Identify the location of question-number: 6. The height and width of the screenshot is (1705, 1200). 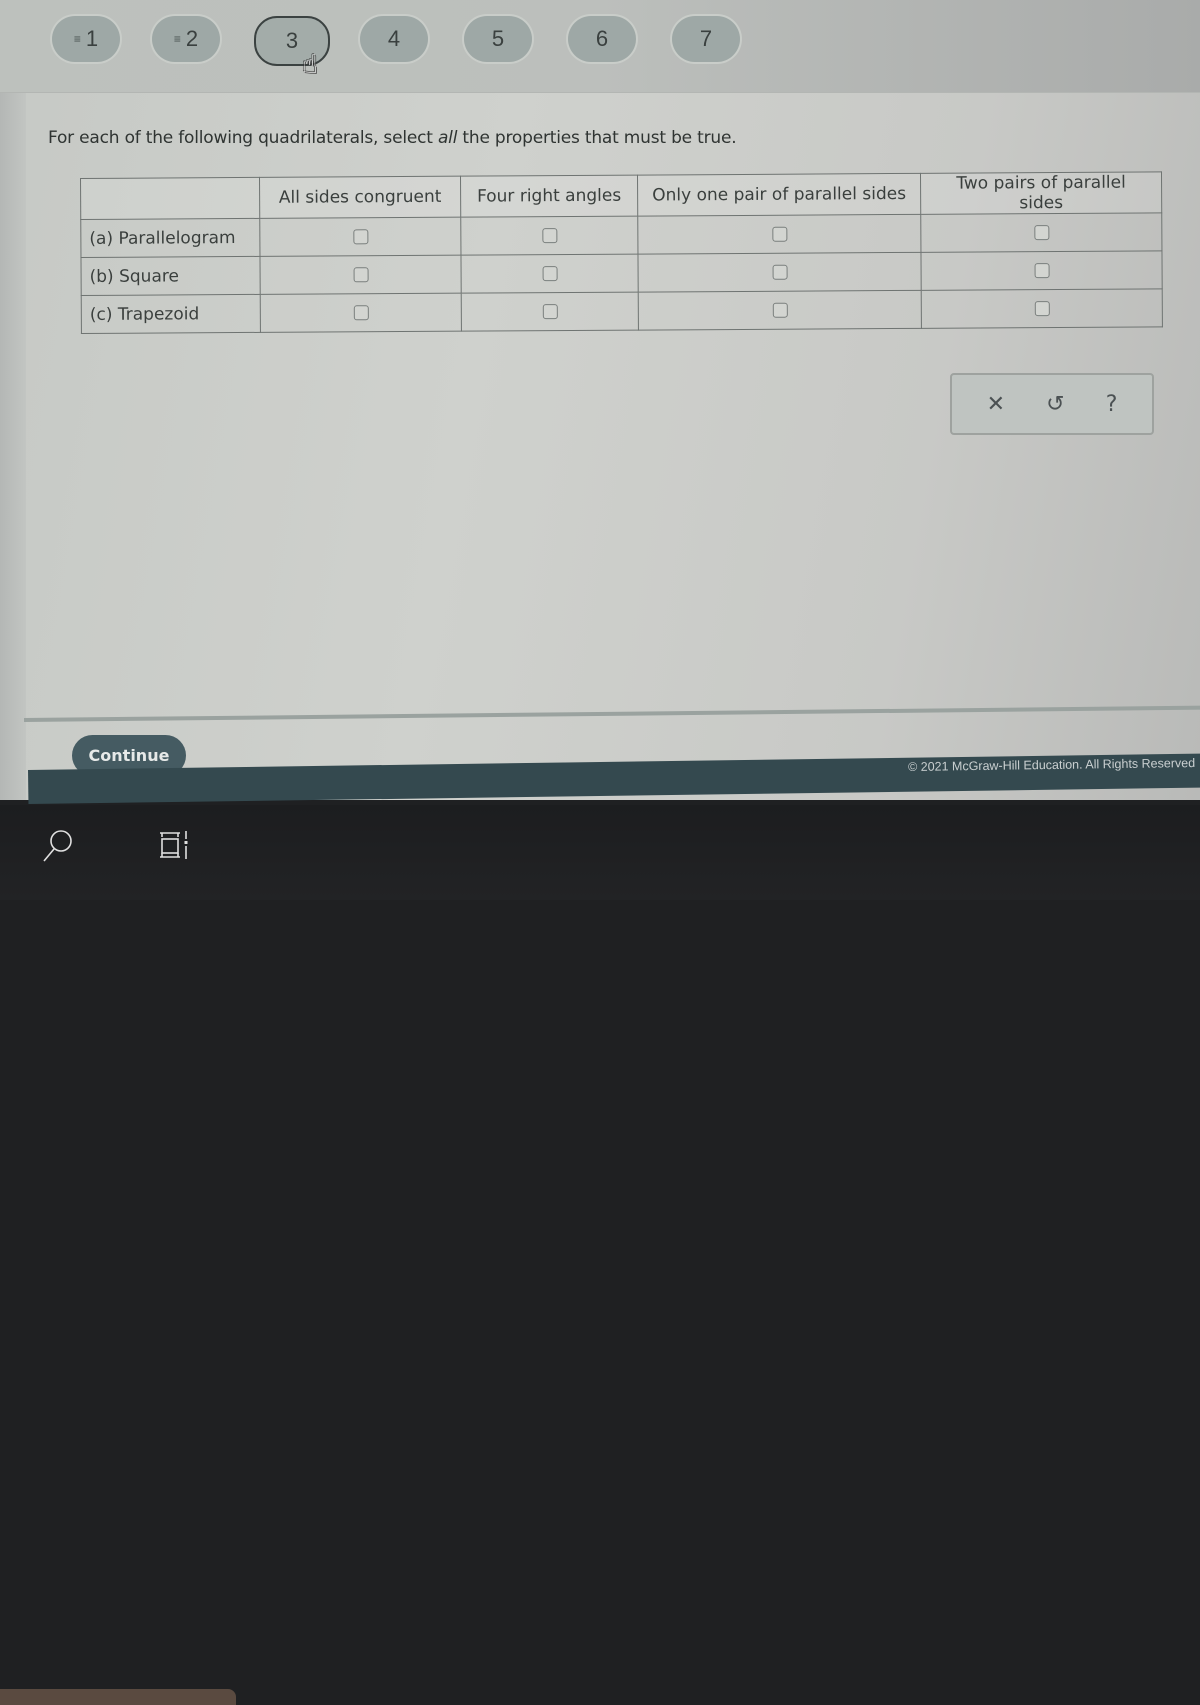
(602, 38).